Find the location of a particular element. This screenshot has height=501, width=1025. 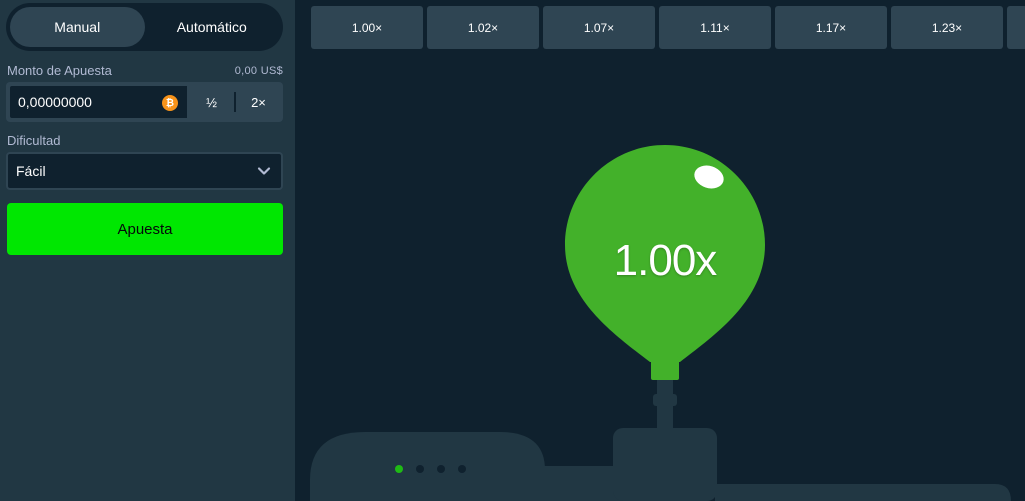

mode-toggle: Manual Automático is located at coordinates (144, 27).